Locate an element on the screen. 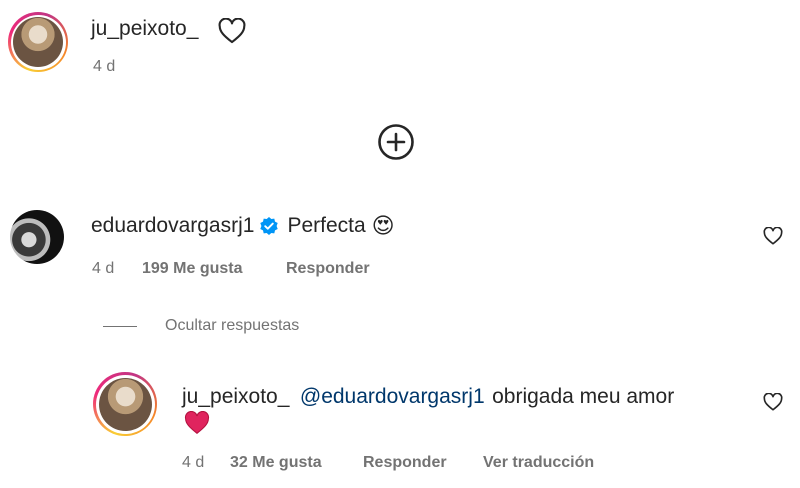 This screenshot has width=800, height=488. post-time: 4 d is located at coordinates (104, 66).